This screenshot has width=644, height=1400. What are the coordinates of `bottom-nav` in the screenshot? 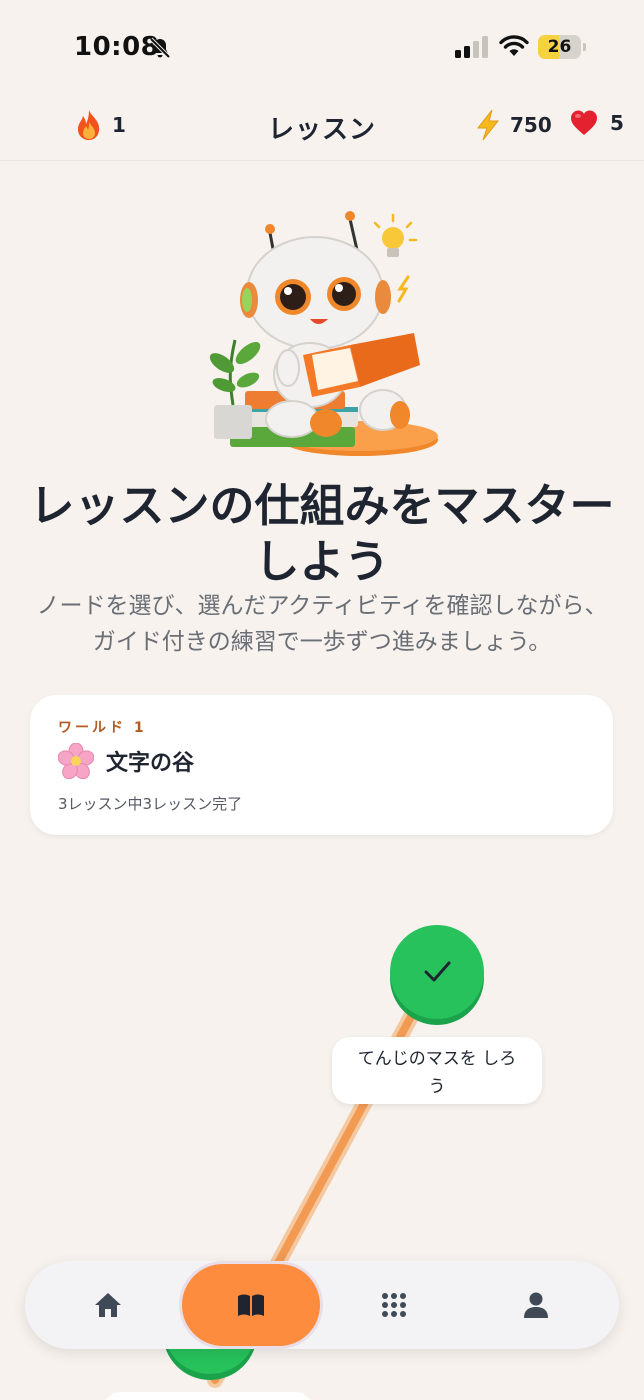 It's located at (322, 1305).